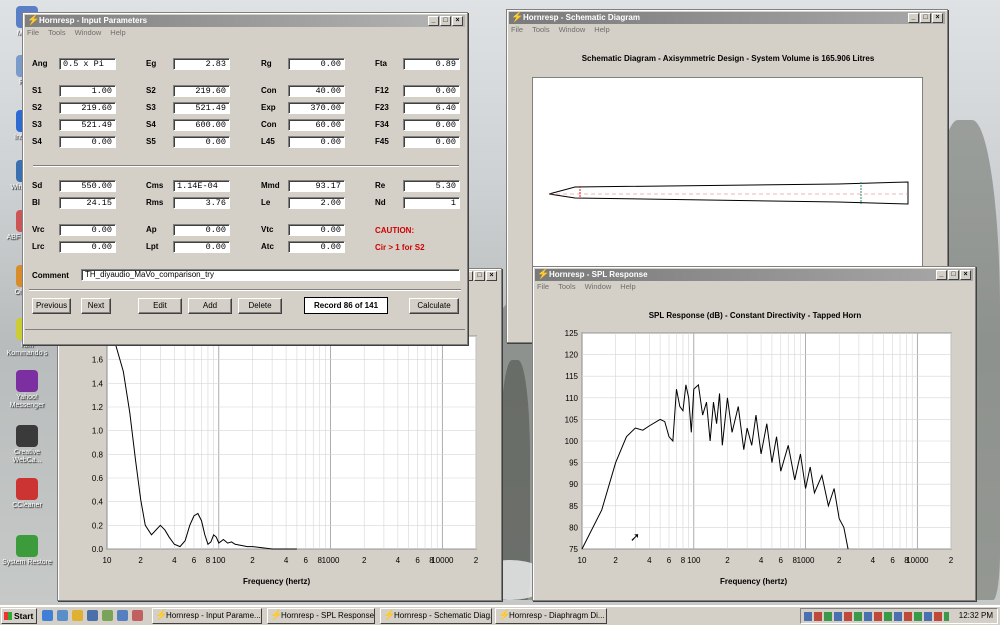  I want to click on param-field: 0.89, so click(431, 64).